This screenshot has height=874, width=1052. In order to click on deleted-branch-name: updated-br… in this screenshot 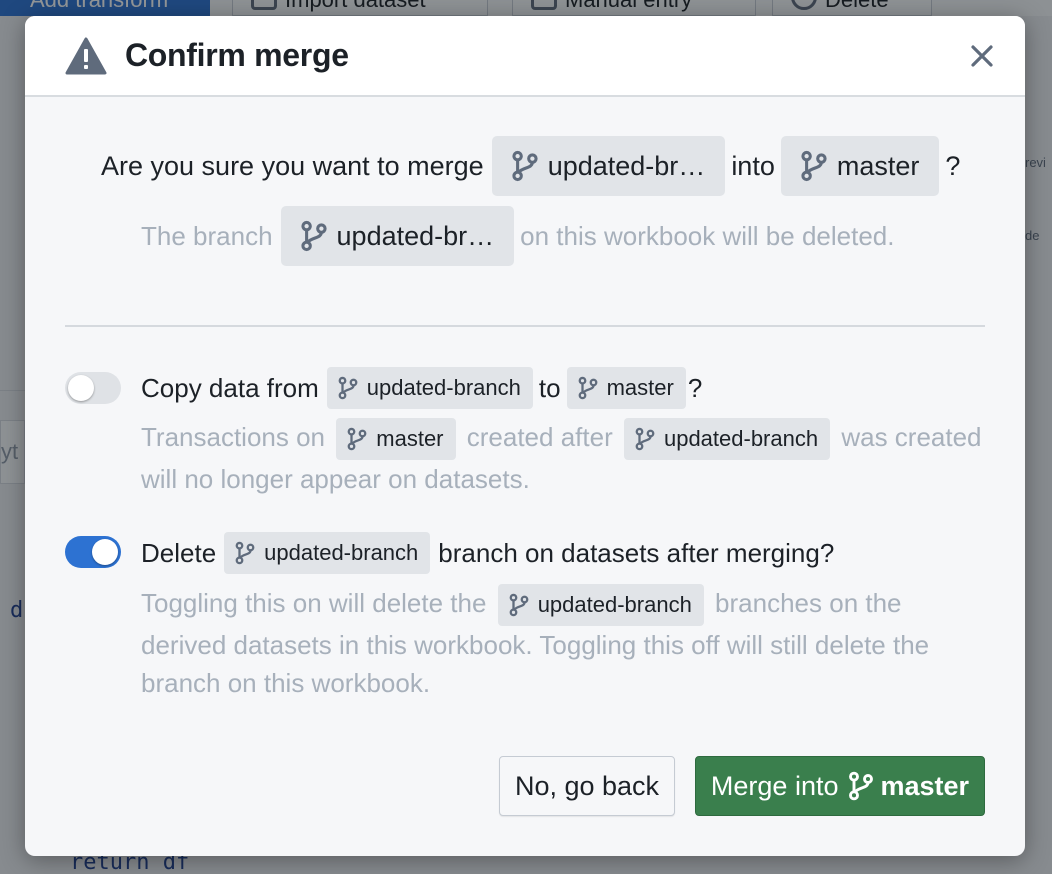, I will do `click(415, 235)`.